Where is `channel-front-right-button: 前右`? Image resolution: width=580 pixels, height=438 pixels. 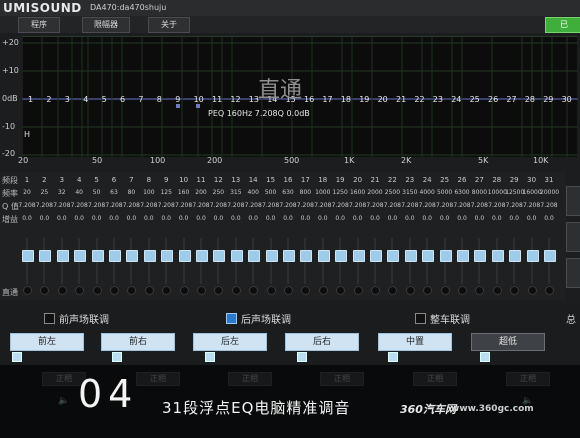 channel-front-right-button: 前右 is located at coordinates (138, 342).